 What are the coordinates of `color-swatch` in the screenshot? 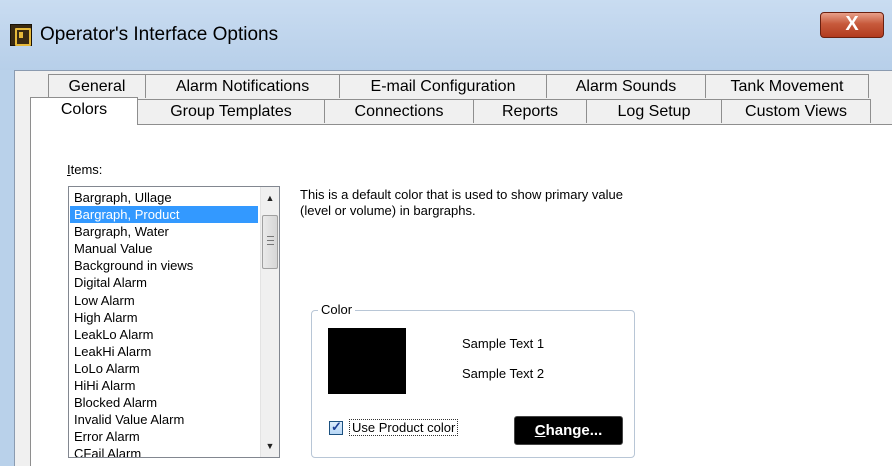 It's located at (367, 361).